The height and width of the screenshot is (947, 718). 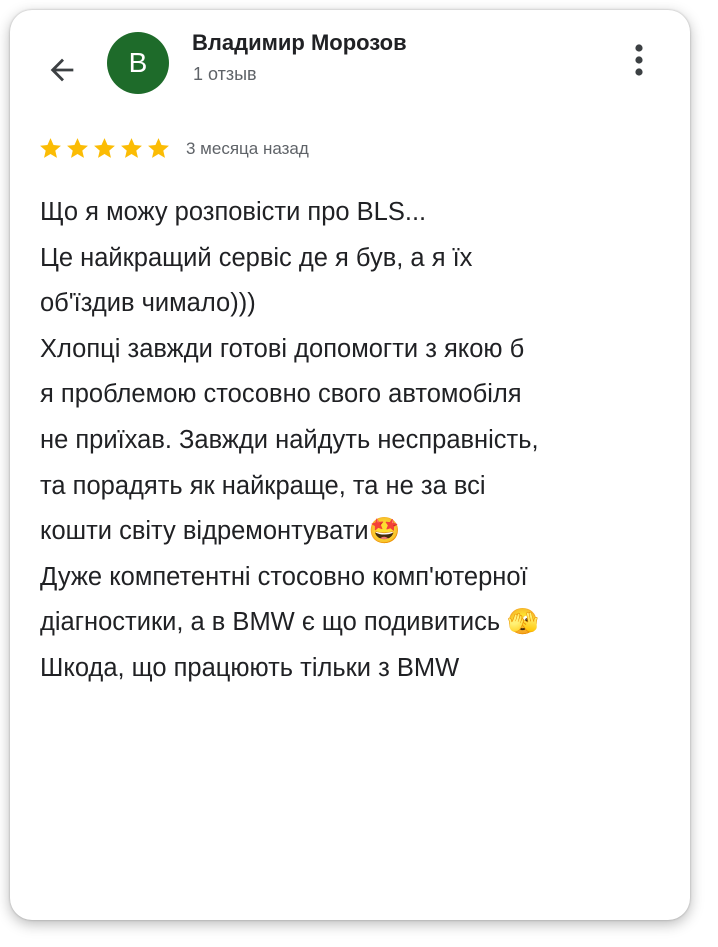 What do you see at coordinates (290, 622) in the screenshot?
I see `review-line: діагностики, а в BMW є що подивитись 🫣` at bounding box center [290, 622].